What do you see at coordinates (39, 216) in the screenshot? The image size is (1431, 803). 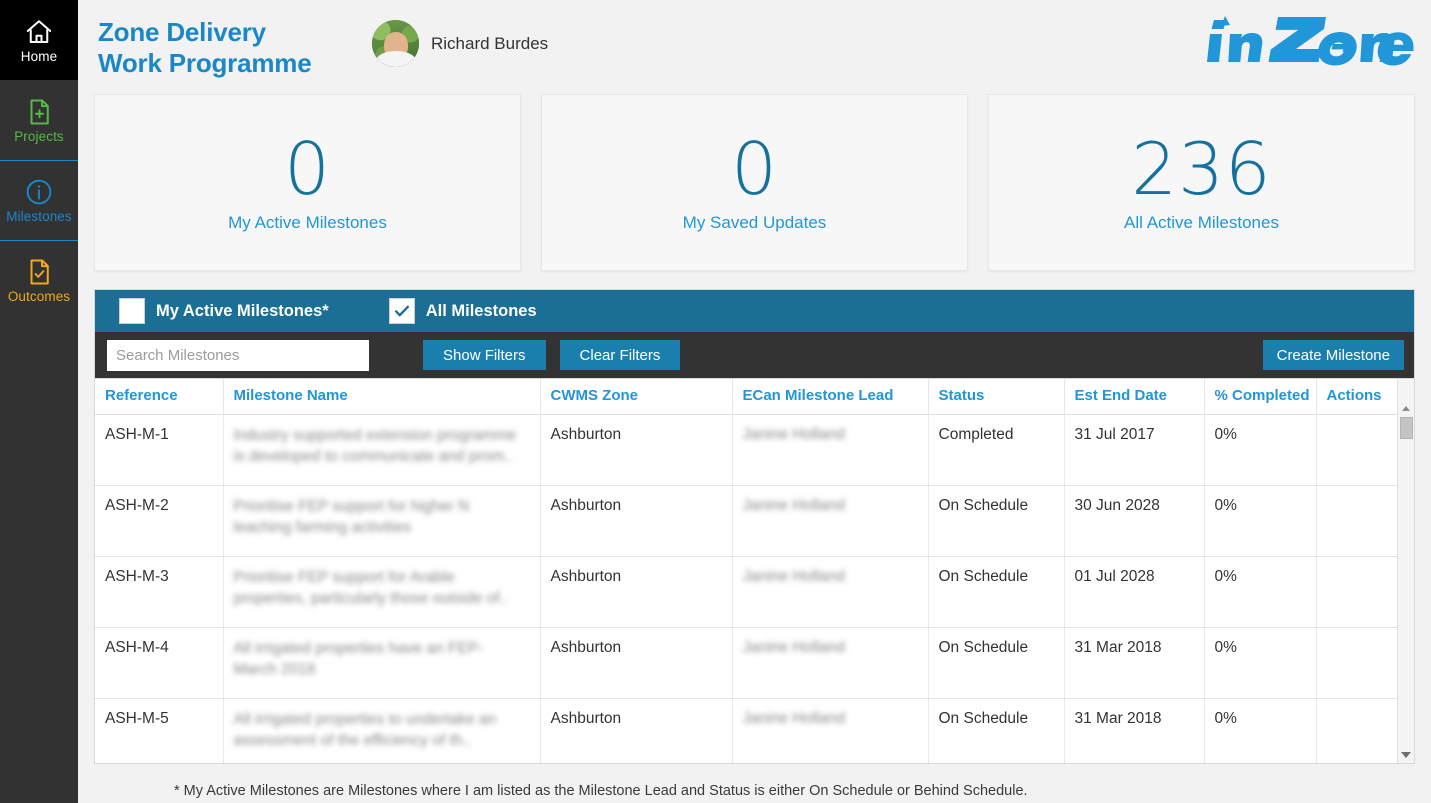 I see `sidebar-item-label-milestones: Milestones` at bounding box center [39, 216].